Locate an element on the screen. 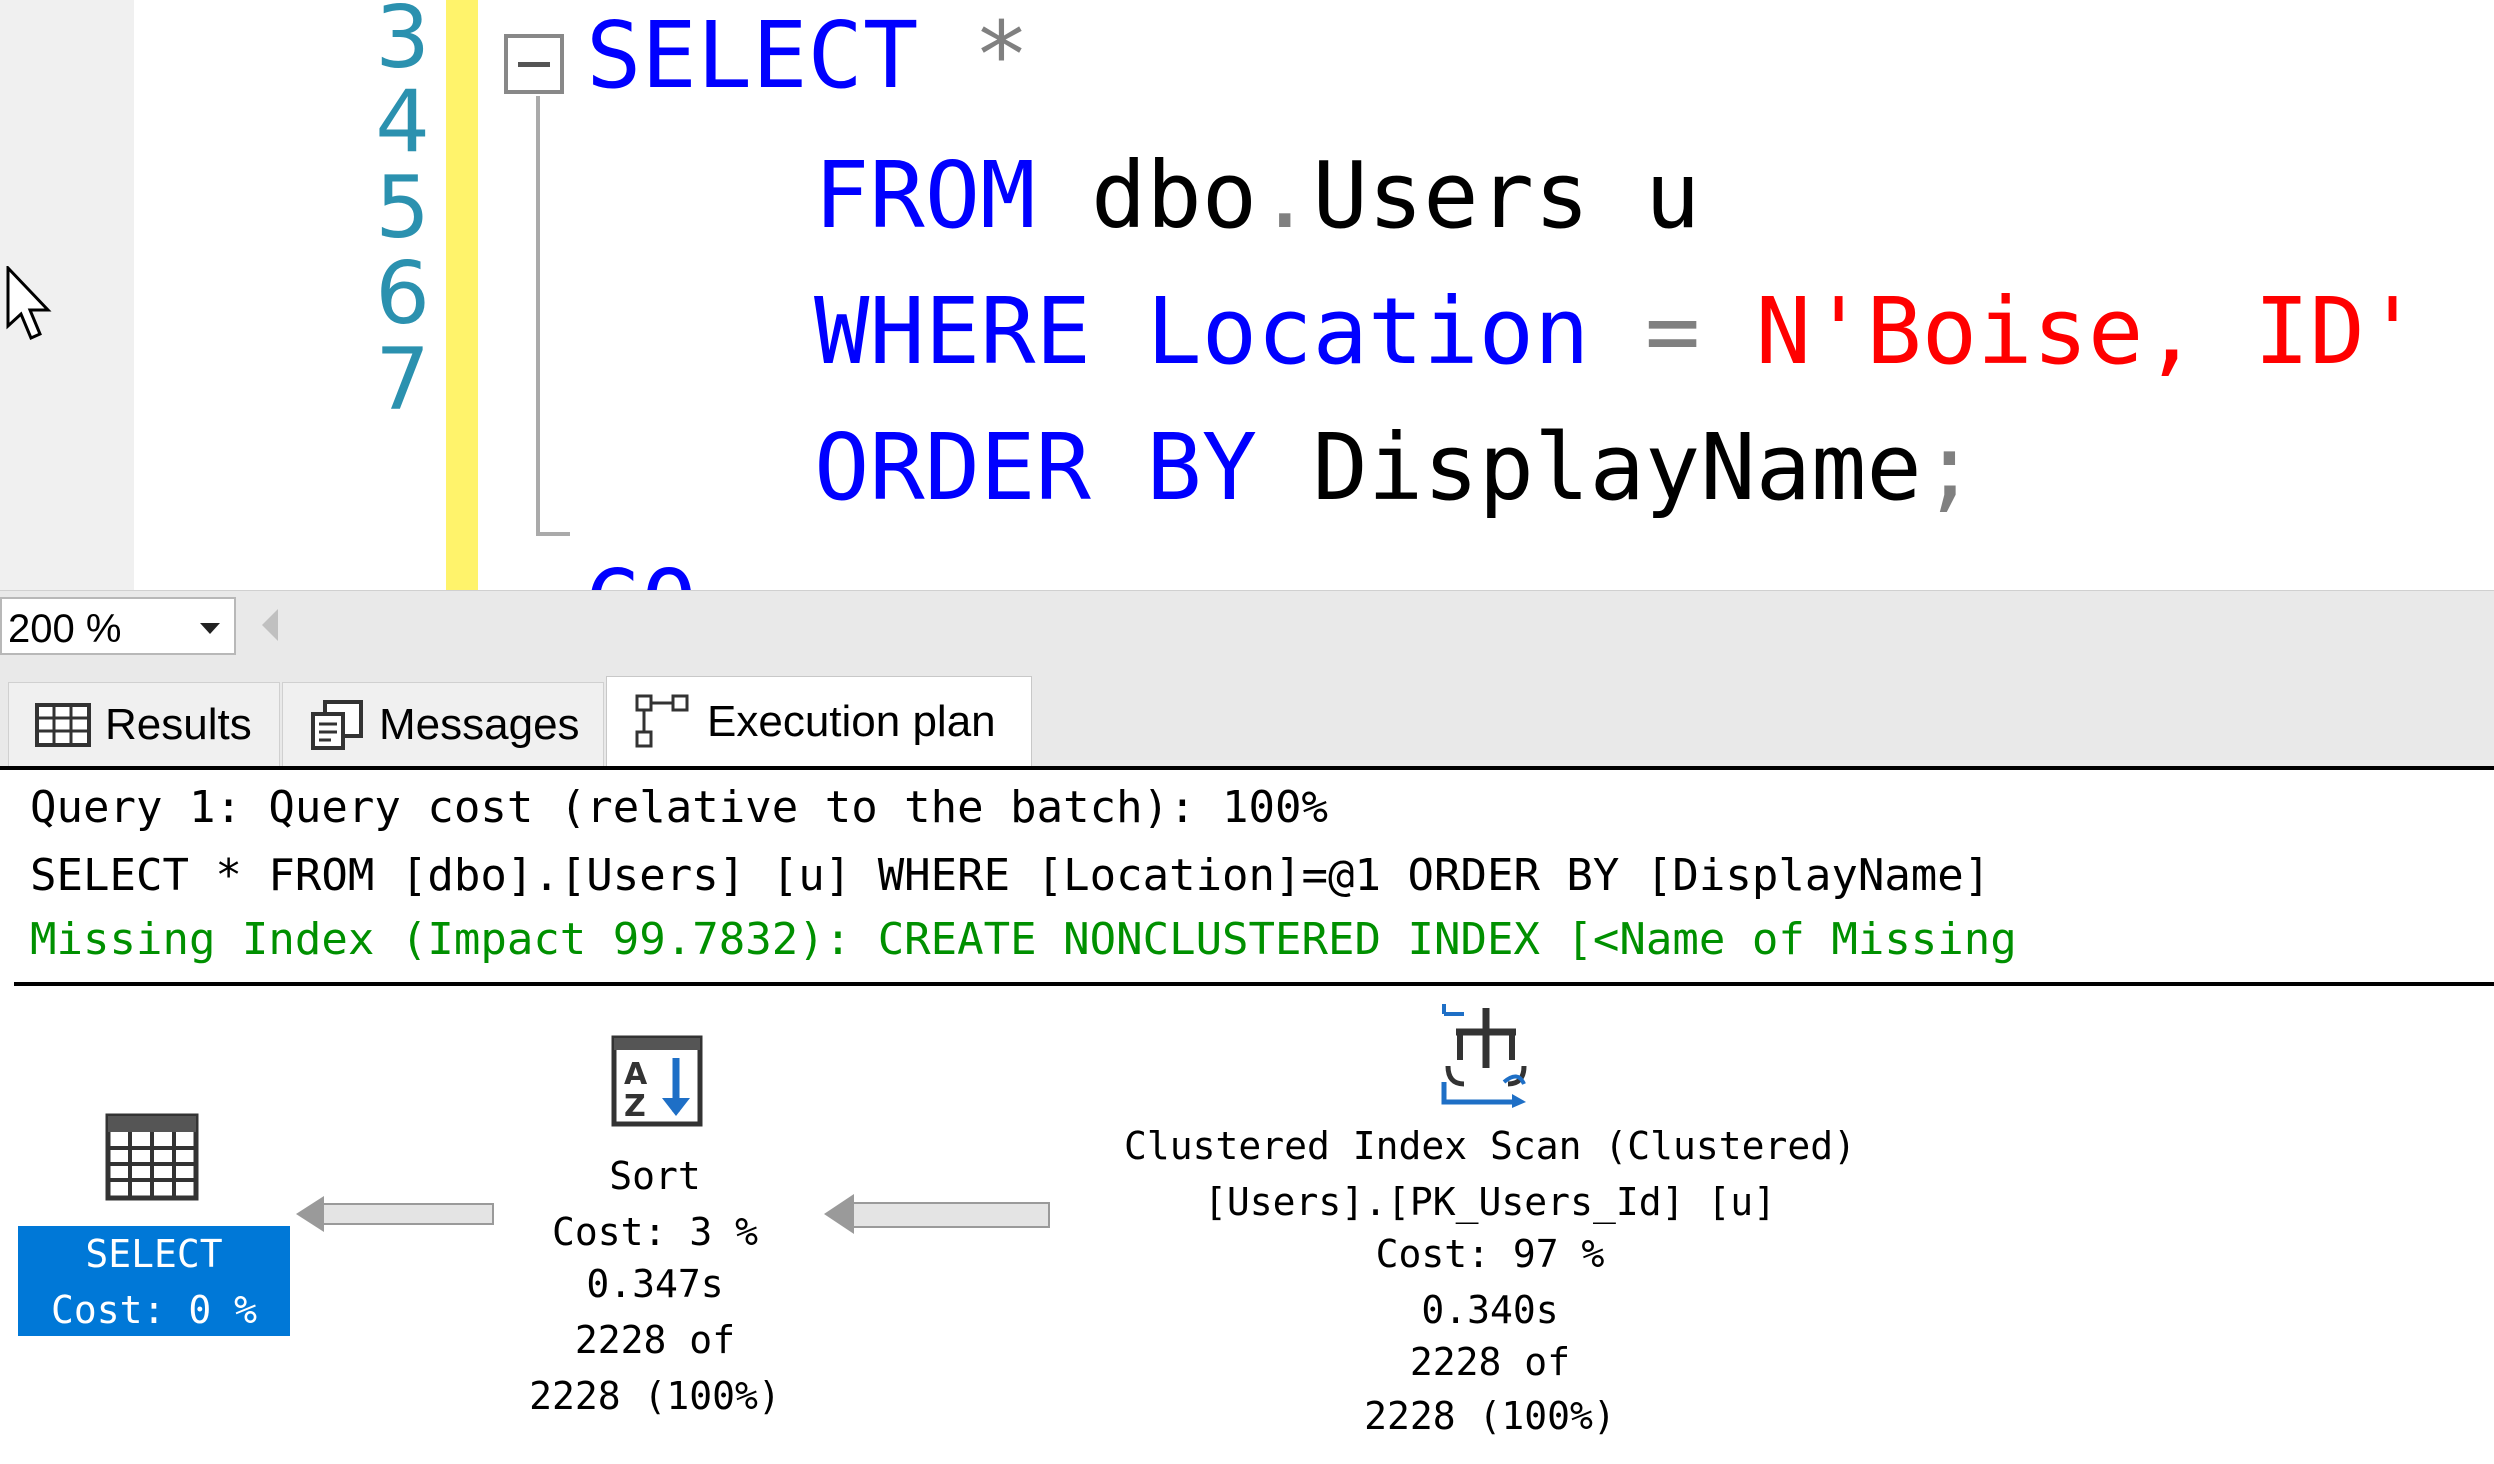 The image size is (2494, 1464). code-token: SELECT is located at coordinates (752, 55).